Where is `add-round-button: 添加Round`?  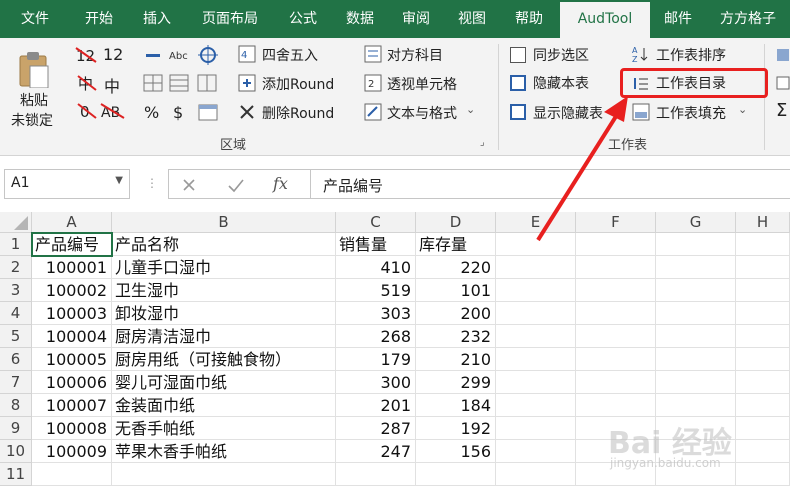
add-round-button: 添加Round is located at coordinates (298, 84).